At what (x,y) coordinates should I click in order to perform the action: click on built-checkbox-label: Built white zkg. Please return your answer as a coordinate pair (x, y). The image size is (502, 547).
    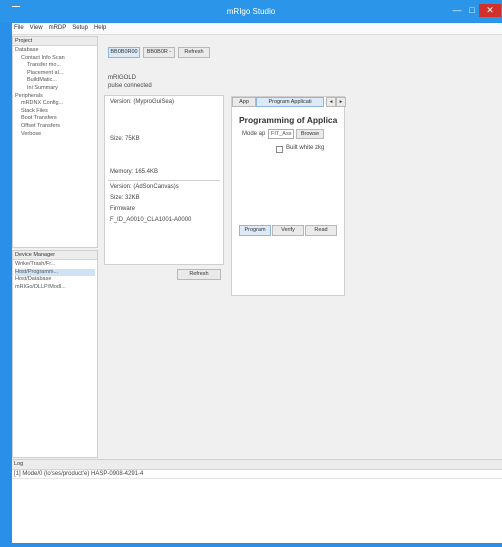
    Looking at the image, I should click on (305, 148).